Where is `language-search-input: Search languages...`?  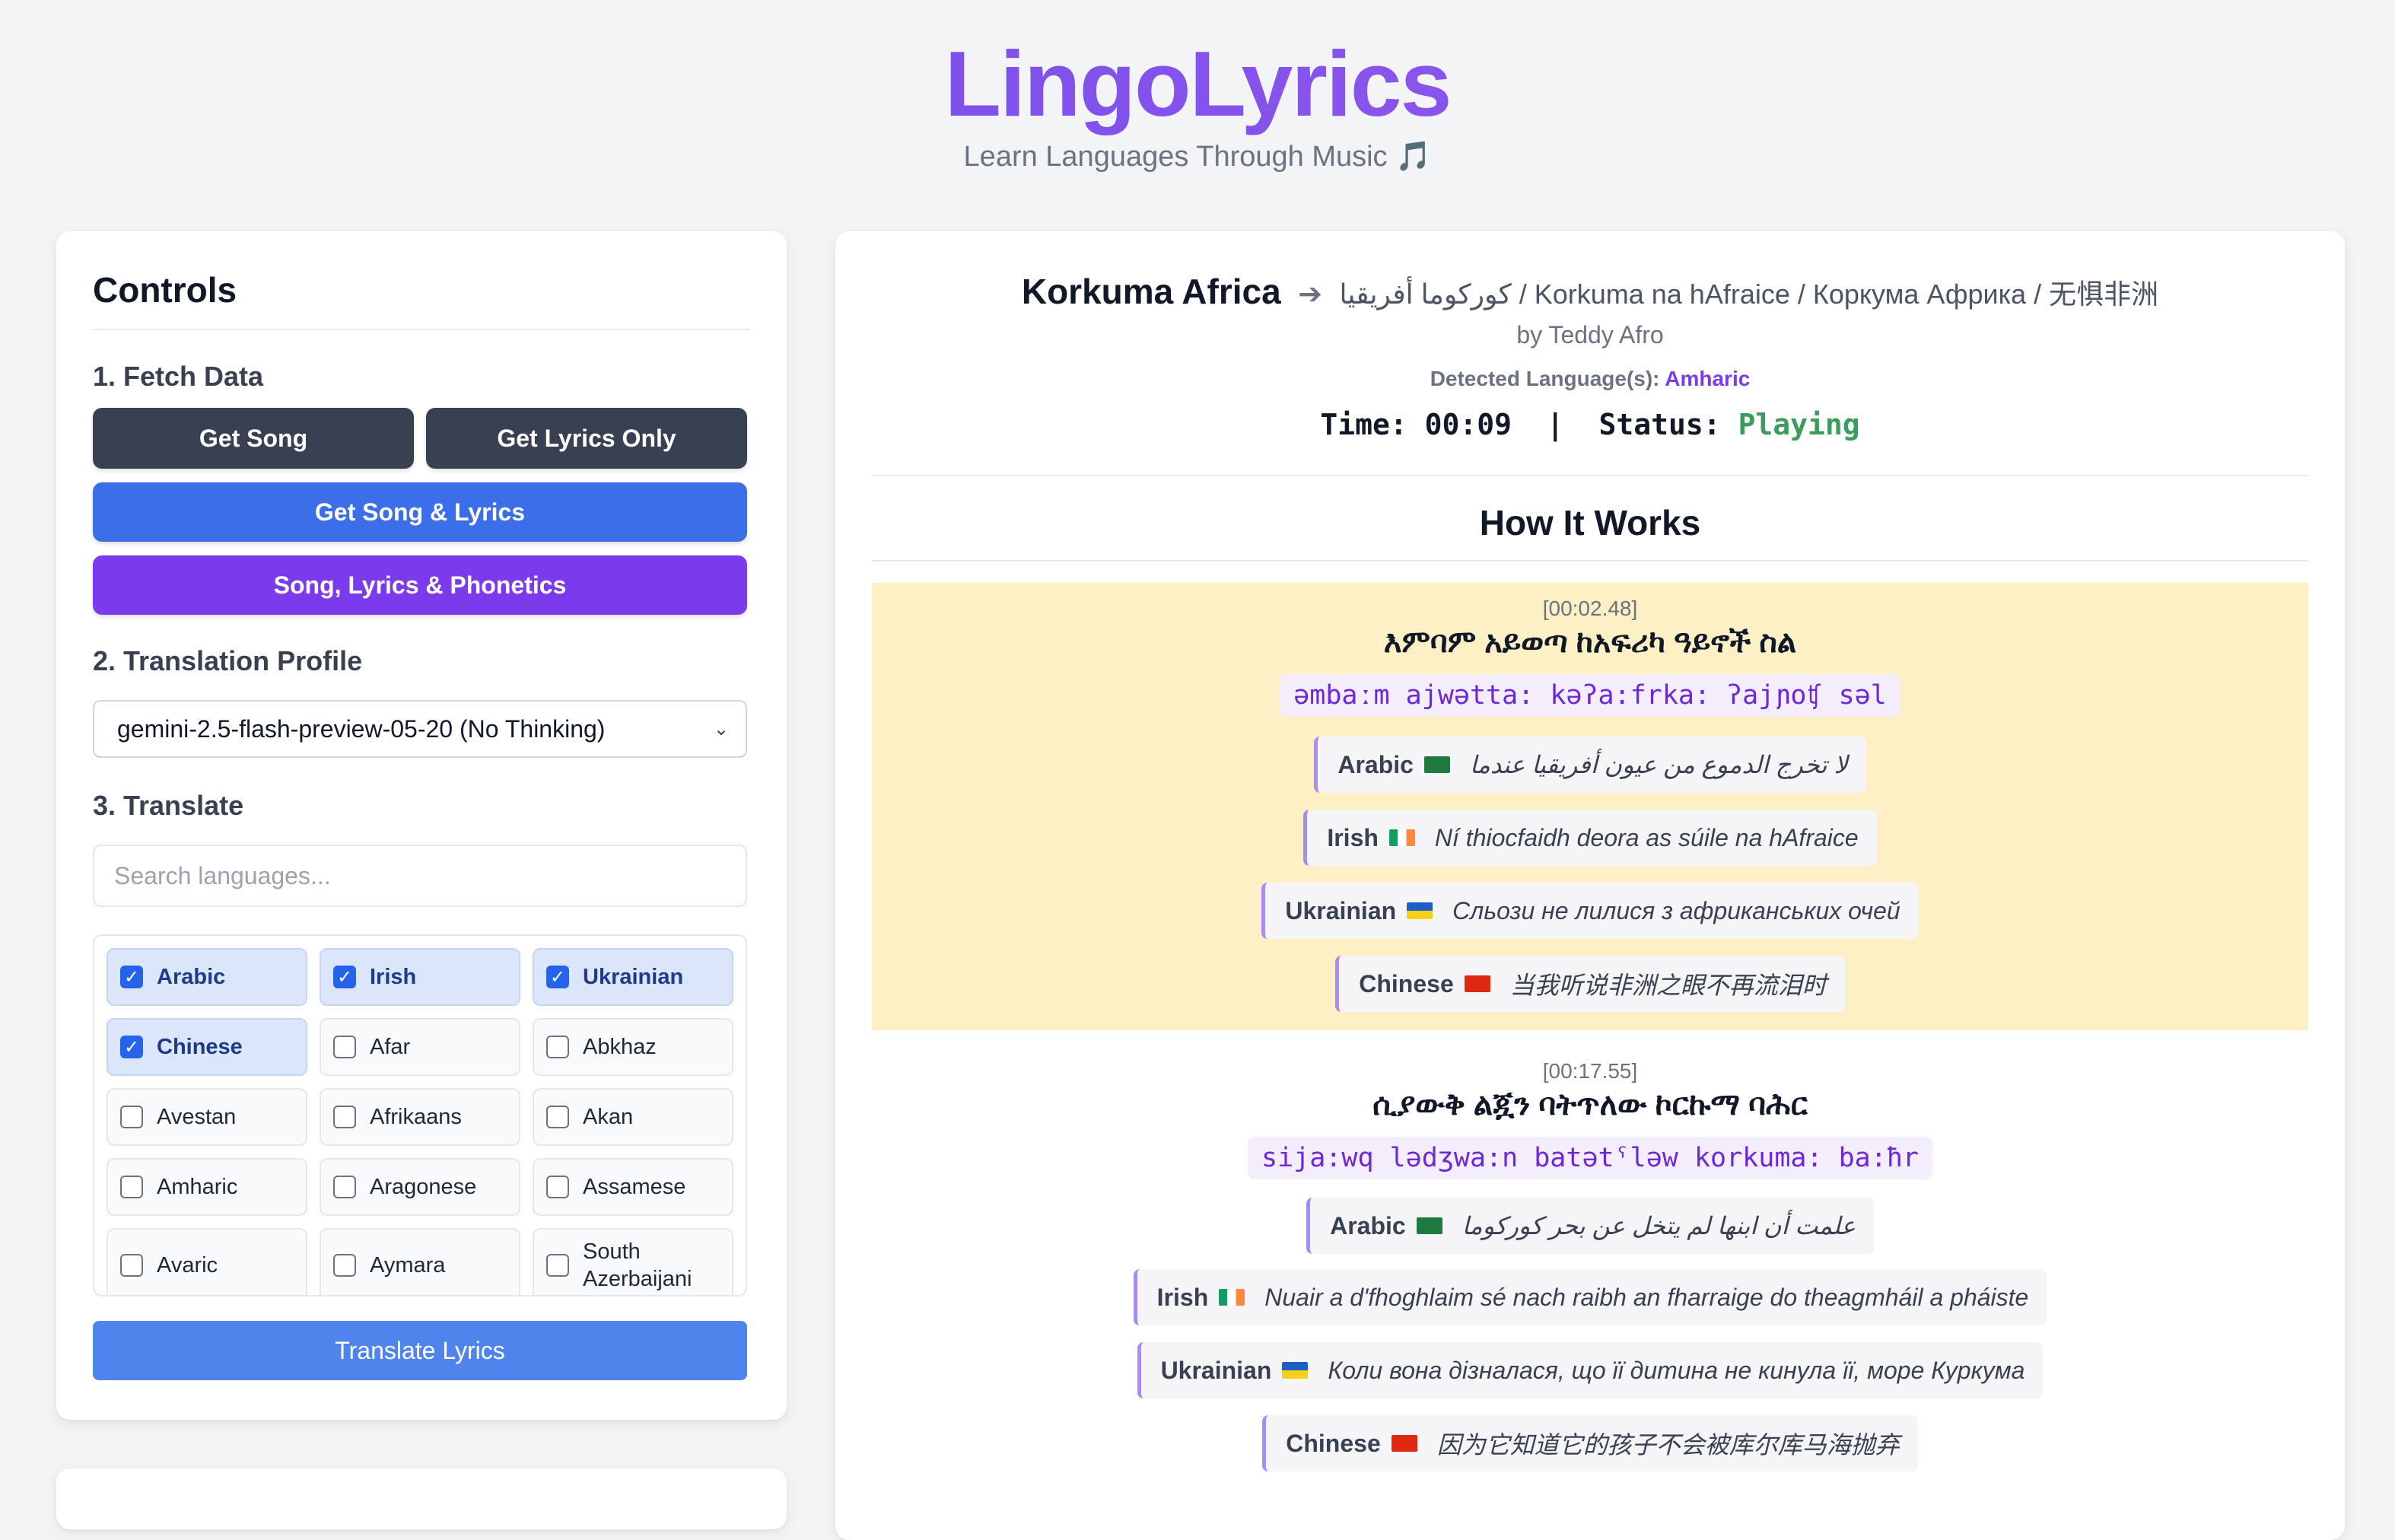 language-search-input: Search languages... is located at coordinates (420, 876).